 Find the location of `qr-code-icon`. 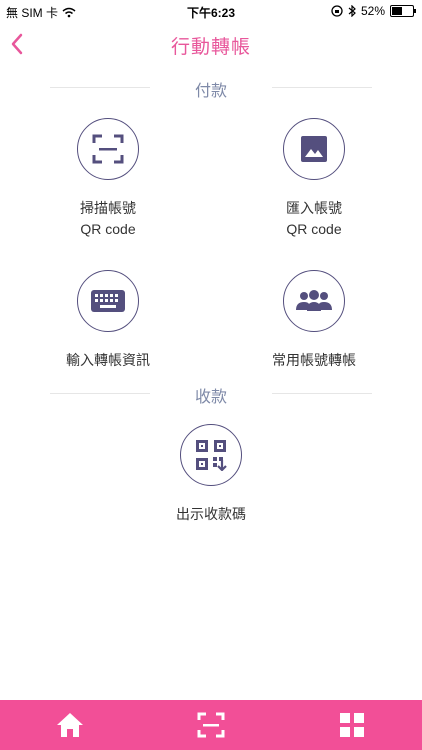

qr-code-icon is located at coordinates (211, 455).